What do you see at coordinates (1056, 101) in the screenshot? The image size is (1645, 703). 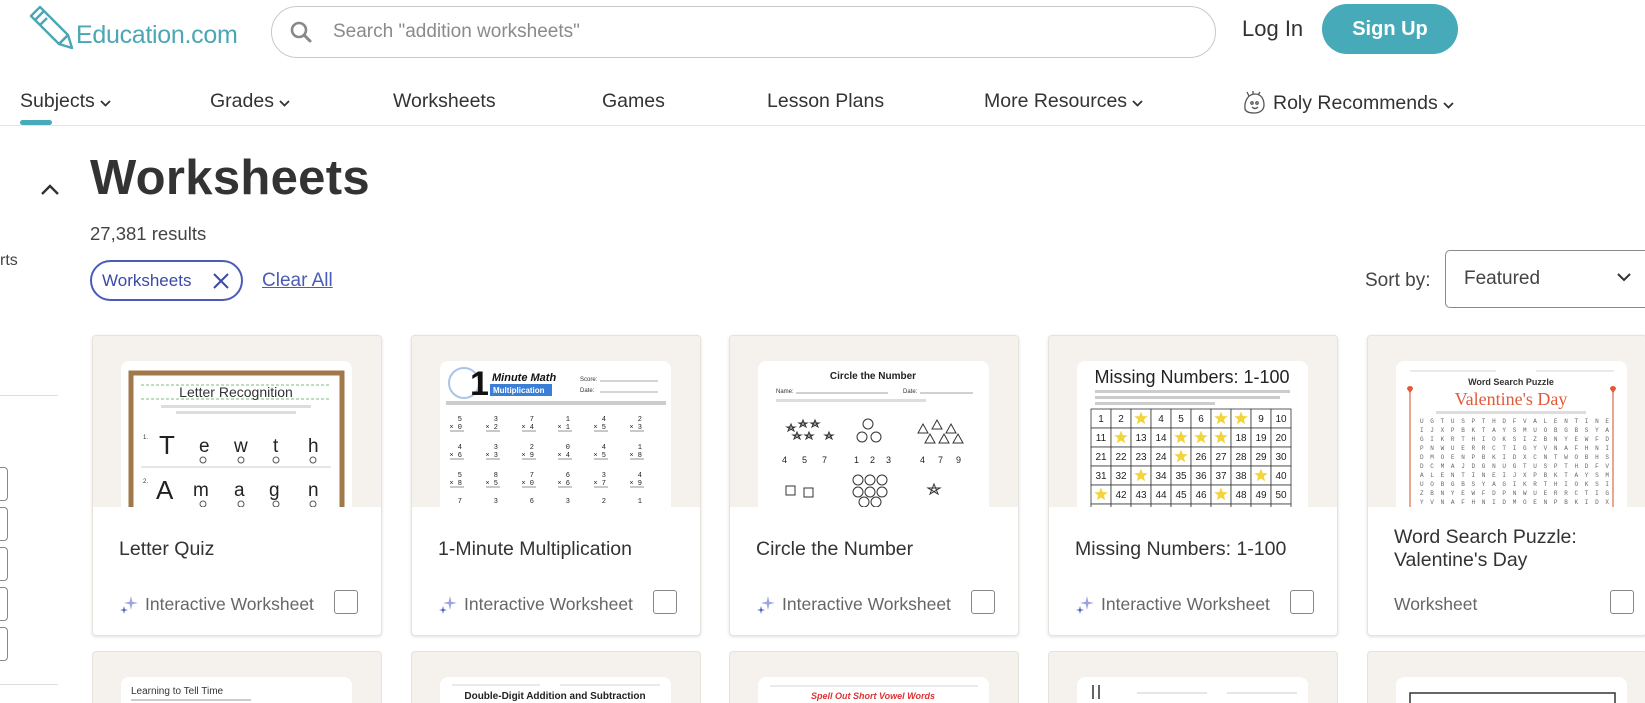 I see `nav-more-resources-label: More Resources` at bounding box center [1056, 101].